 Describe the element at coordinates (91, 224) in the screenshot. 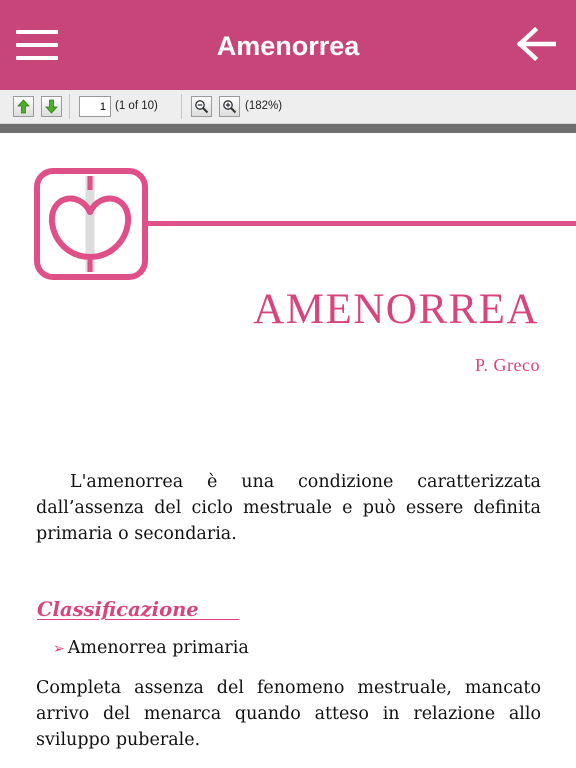

I see `book-smile-logo-icon` at that location.